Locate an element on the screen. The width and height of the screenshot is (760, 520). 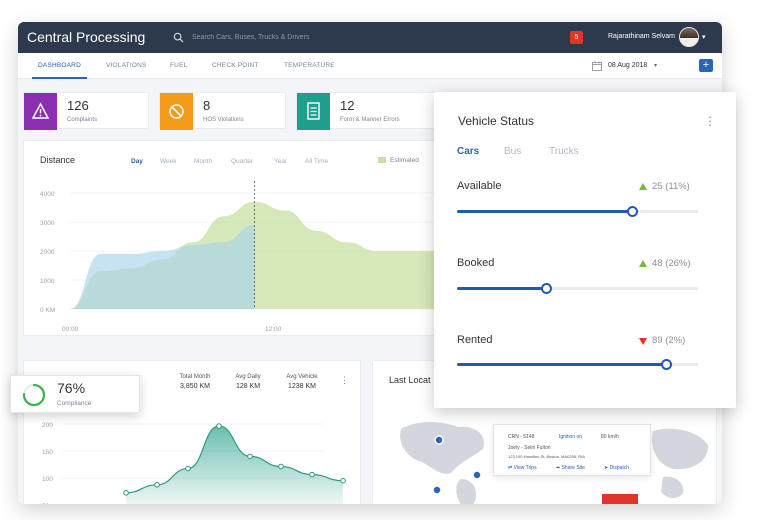
active-tab-indicator is located at coordinates (59, 78).